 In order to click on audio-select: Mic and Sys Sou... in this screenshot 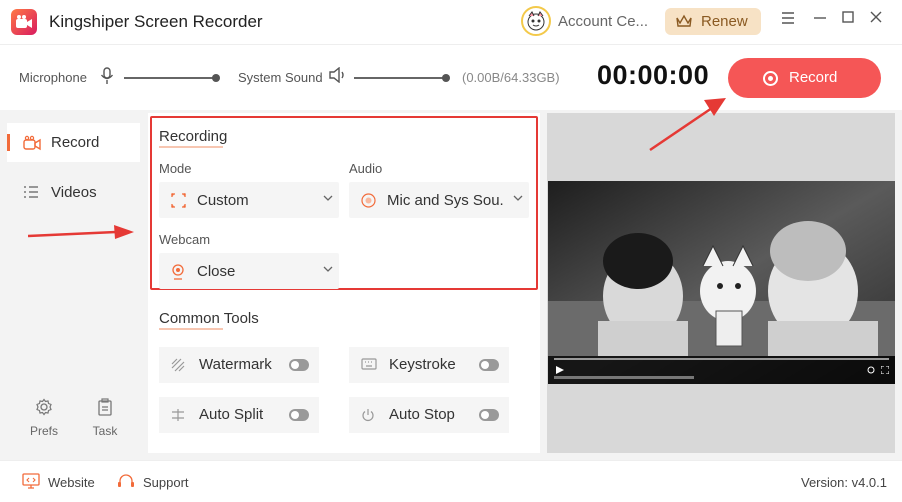, I will do `click(439, 200)`.